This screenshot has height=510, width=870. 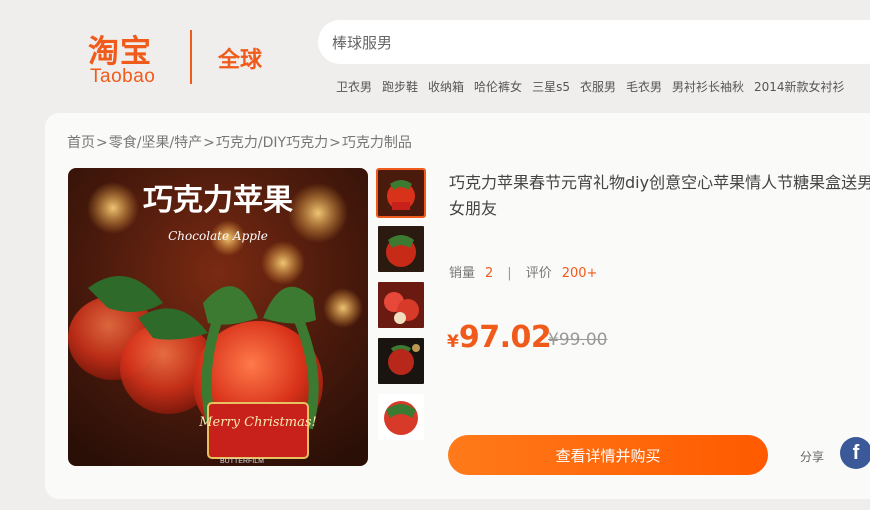 I want to click on hot-word: 毛衣男, so click(x=644, y=86).